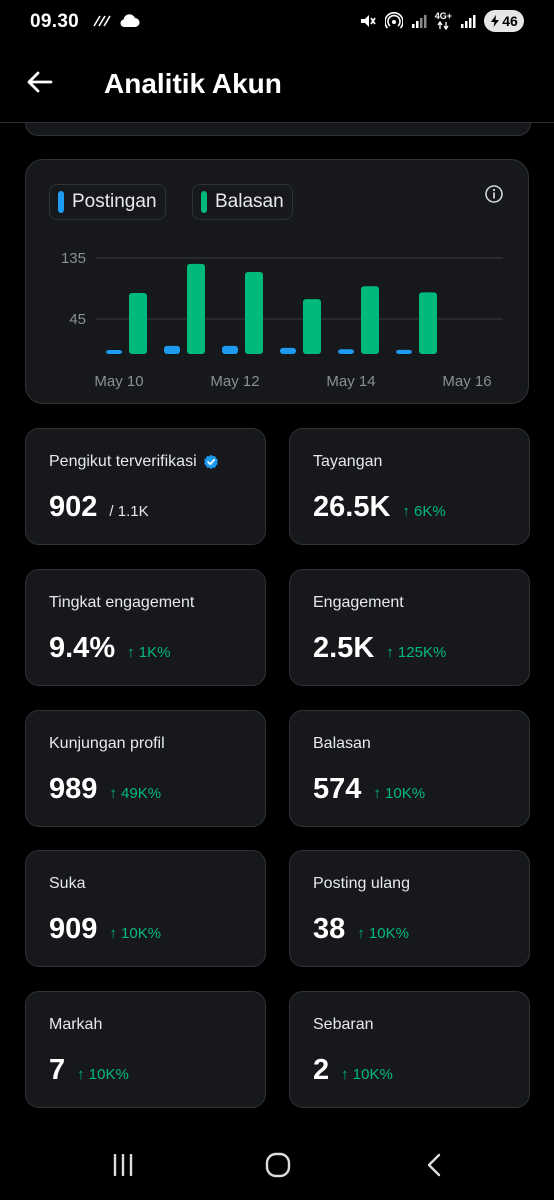  Describe the element at coordinates (118, 381) in the screenshot. I see `x-tick-label: May 10` at that location.